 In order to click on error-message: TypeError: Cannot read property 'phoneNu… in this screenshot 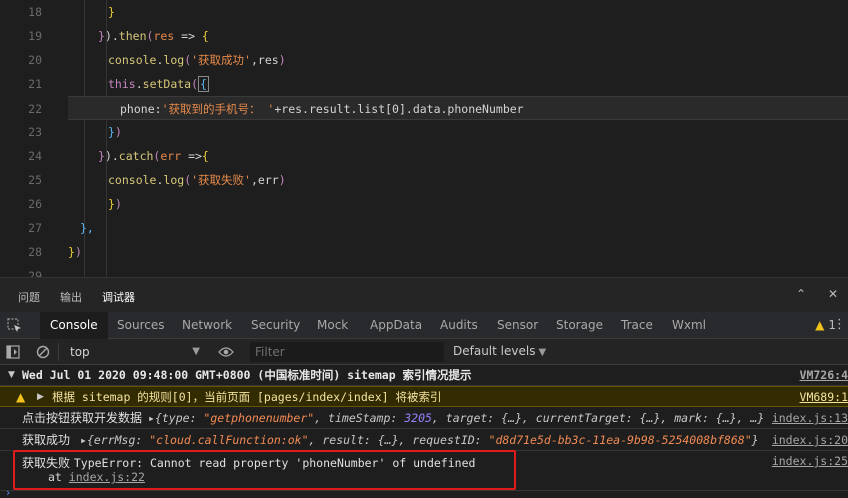, I will do `click(274, 463)`.